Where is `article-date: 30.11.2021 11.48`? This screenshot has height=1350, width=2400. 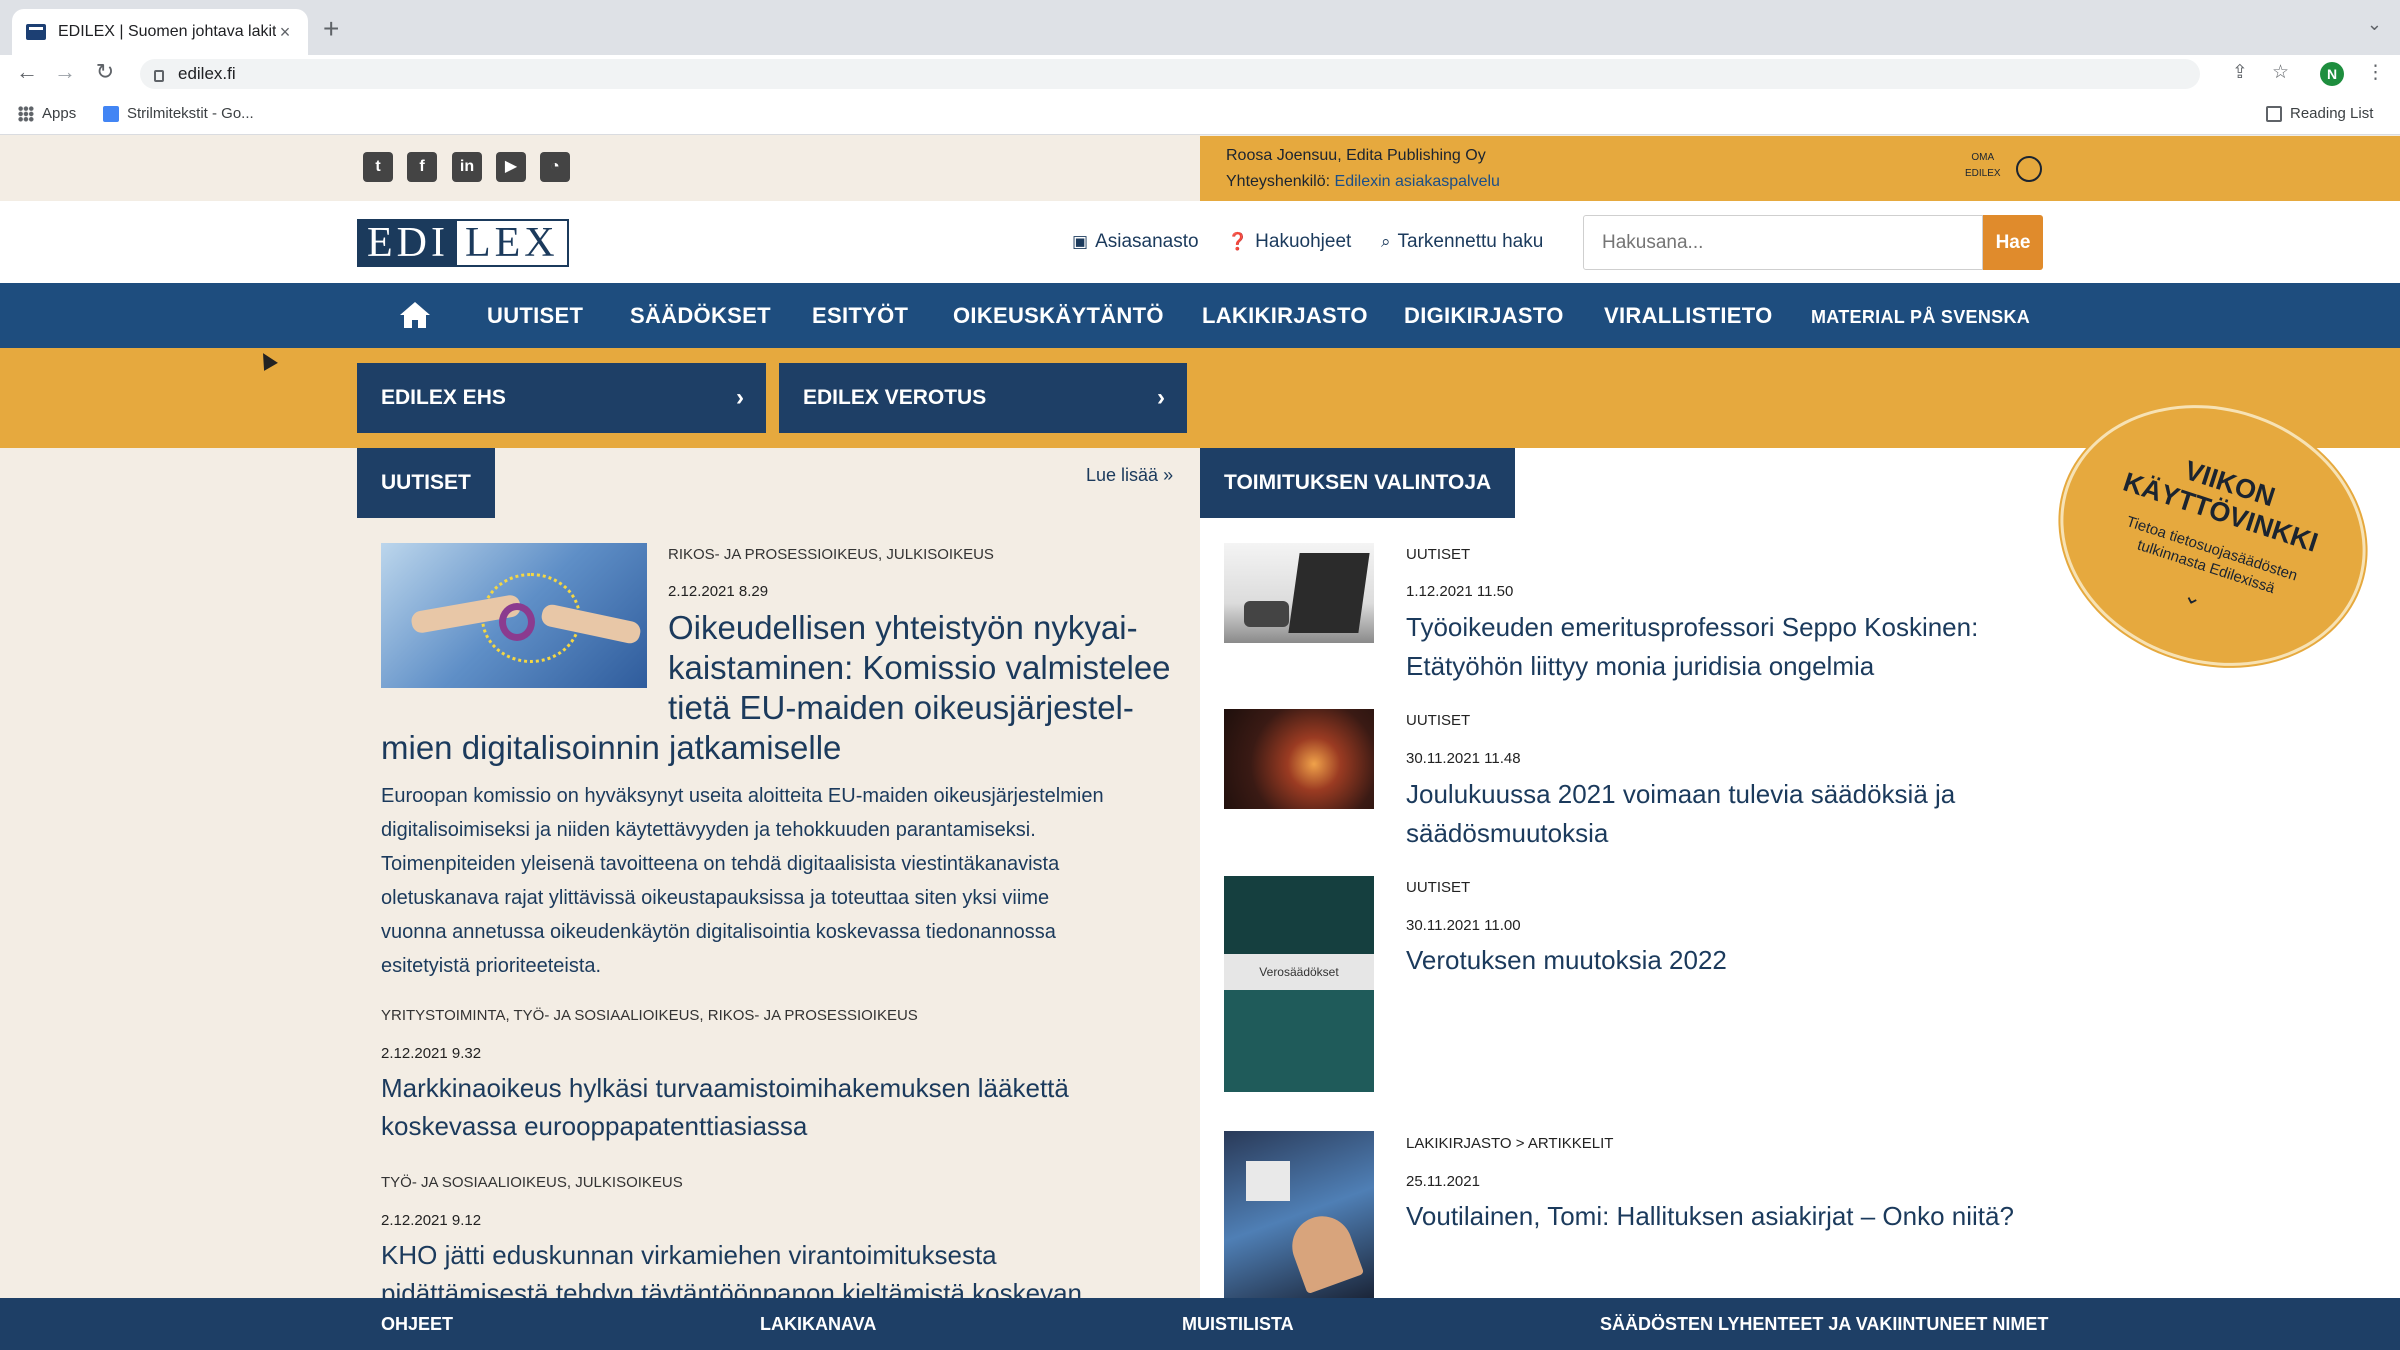
article-date: 30.11.2021 11.48 is located at coordinates (1463, 758).